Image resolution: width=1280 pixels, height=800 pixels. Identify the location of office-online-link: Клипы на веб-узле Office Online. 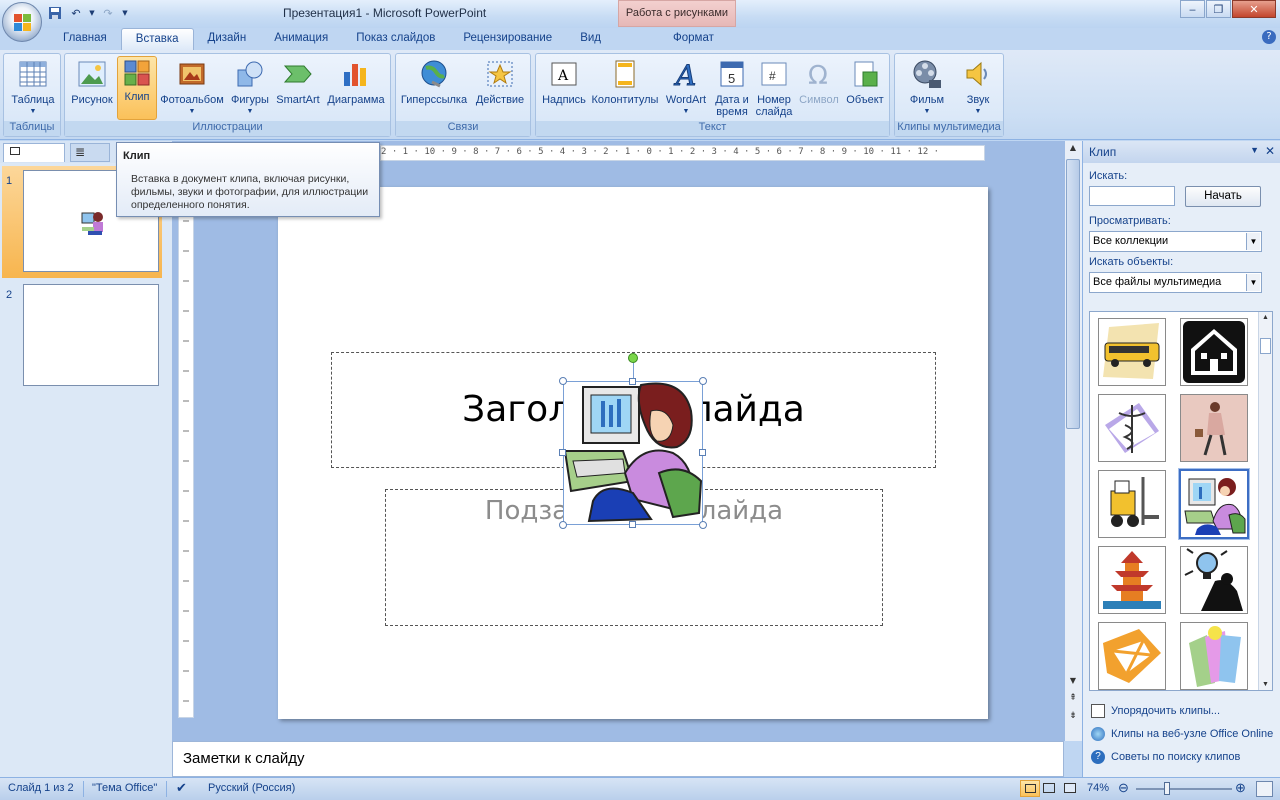
(1182, 734).